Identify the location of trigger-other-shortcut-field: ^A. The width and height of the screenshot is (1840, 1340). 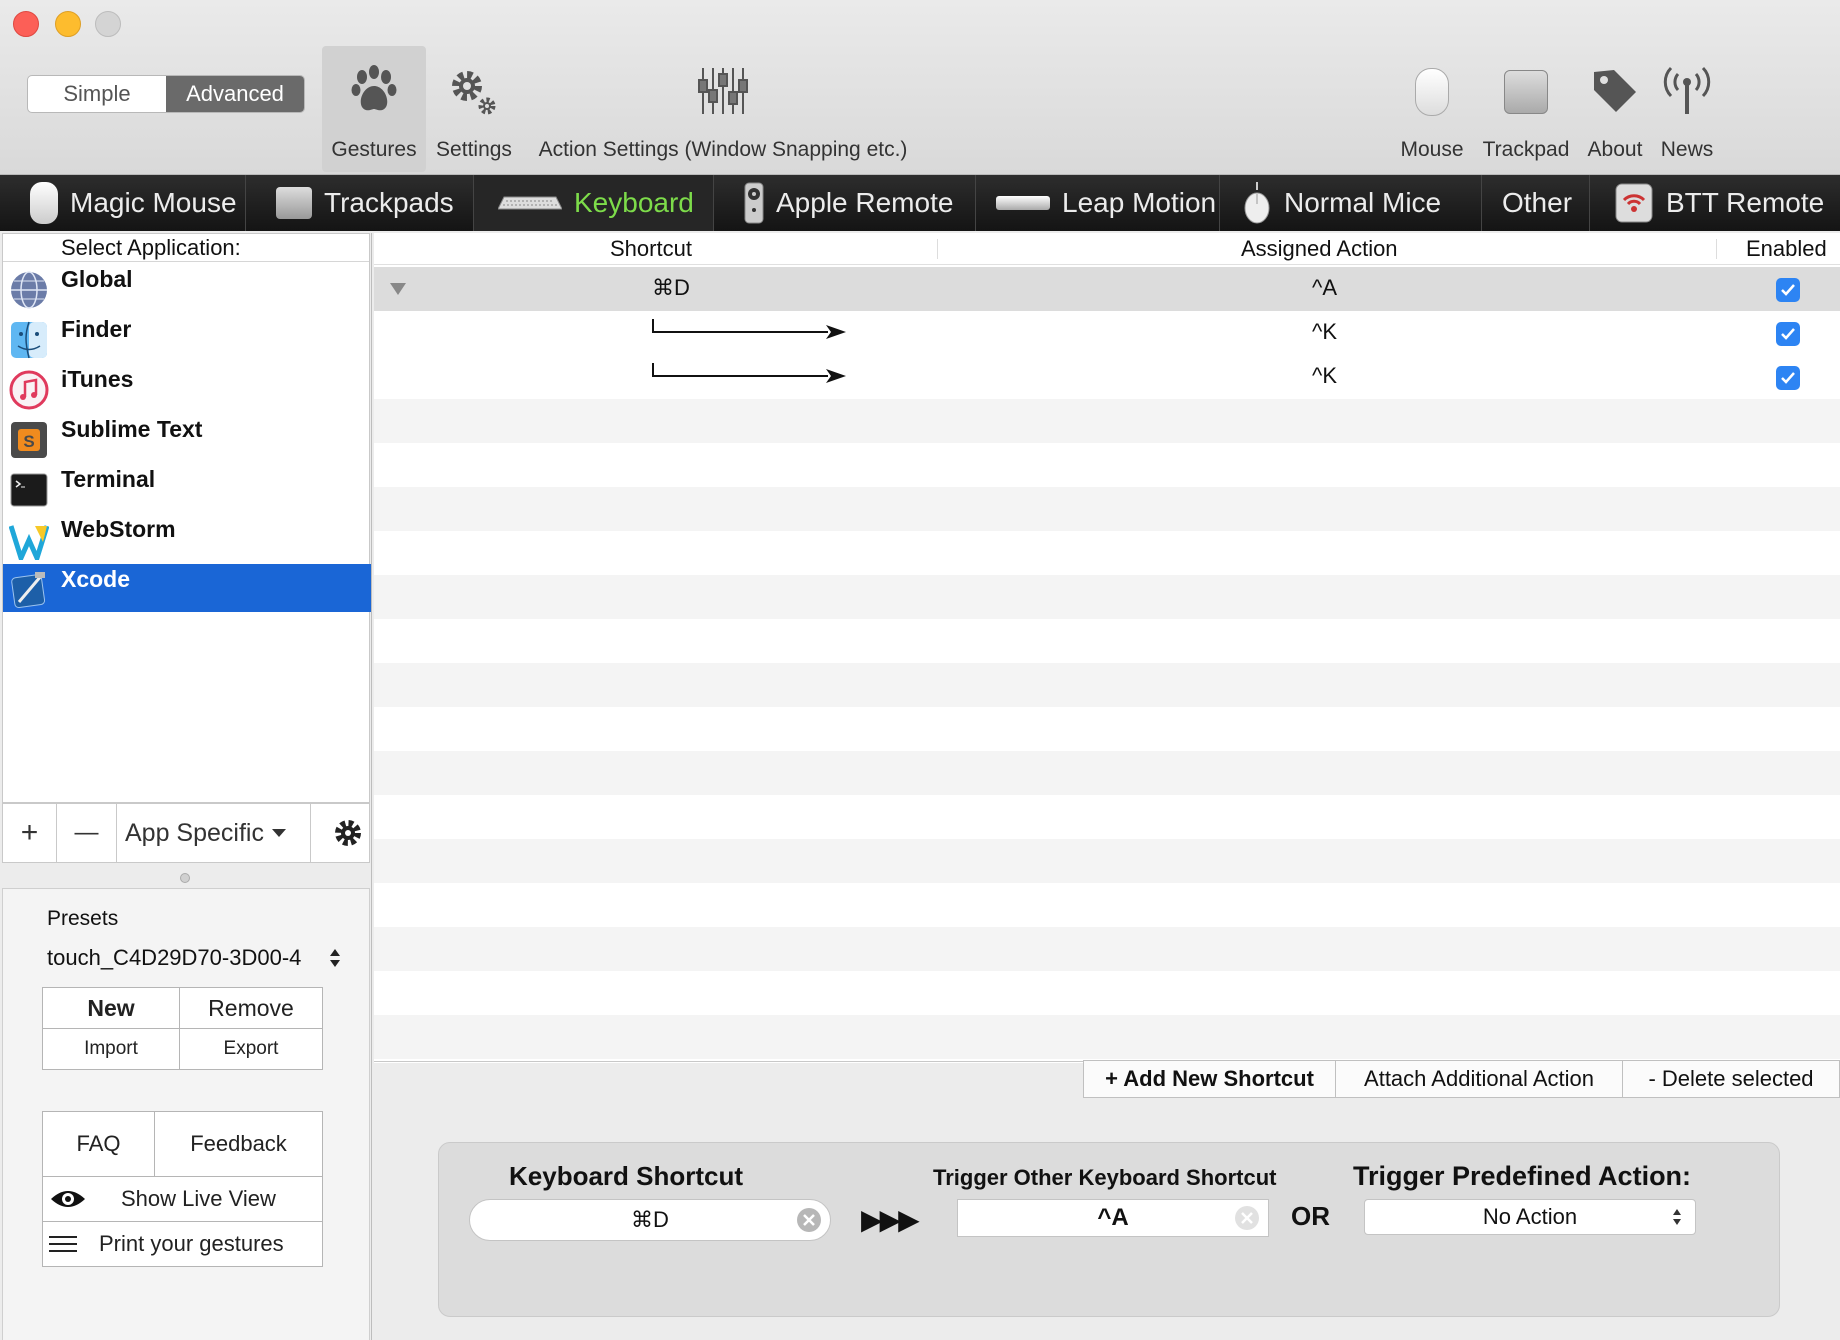
(1113, 1218).